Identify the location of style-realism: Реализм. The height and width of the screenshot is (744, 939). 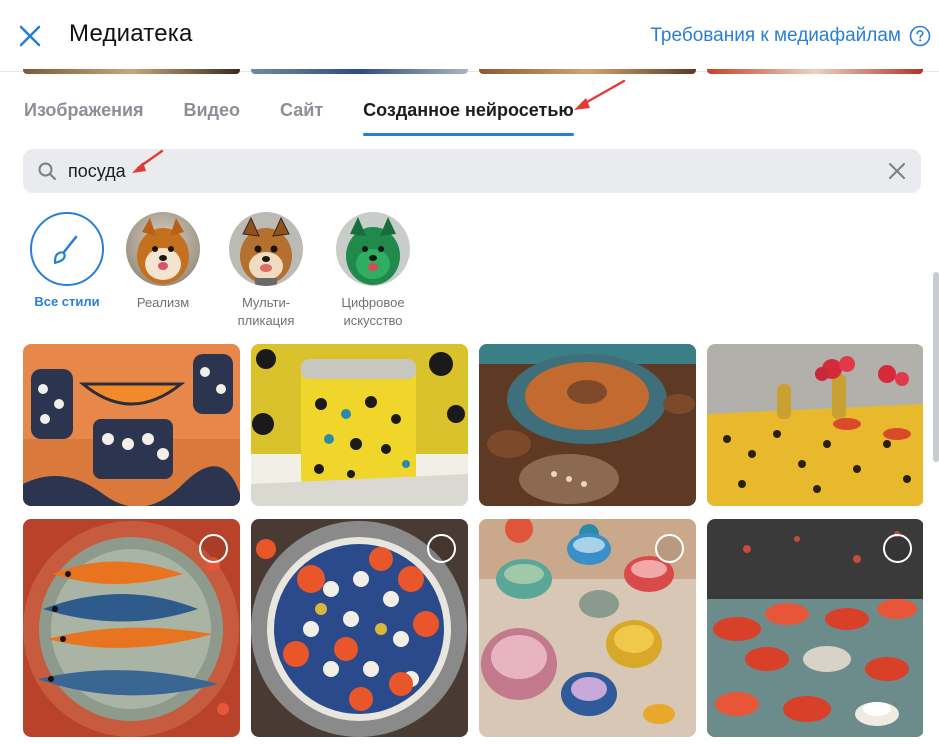
(163, 262).